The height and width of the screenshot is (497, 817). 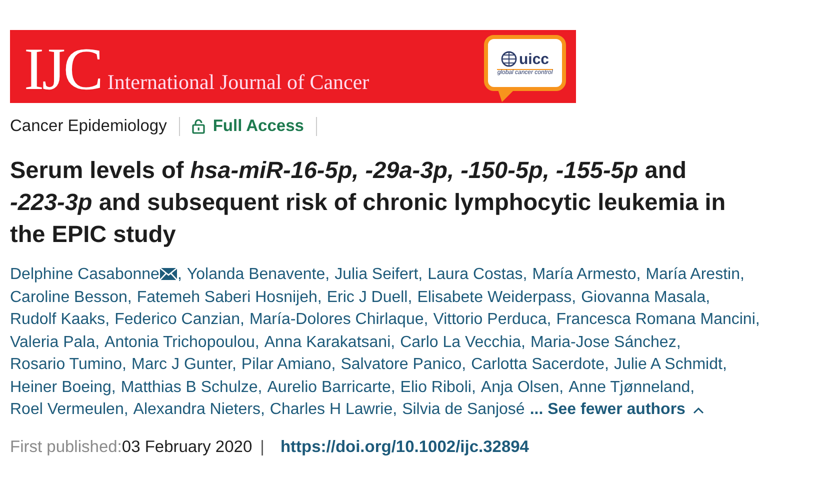 I want to click on partner-name: uicc, so click(x=533, y=59).